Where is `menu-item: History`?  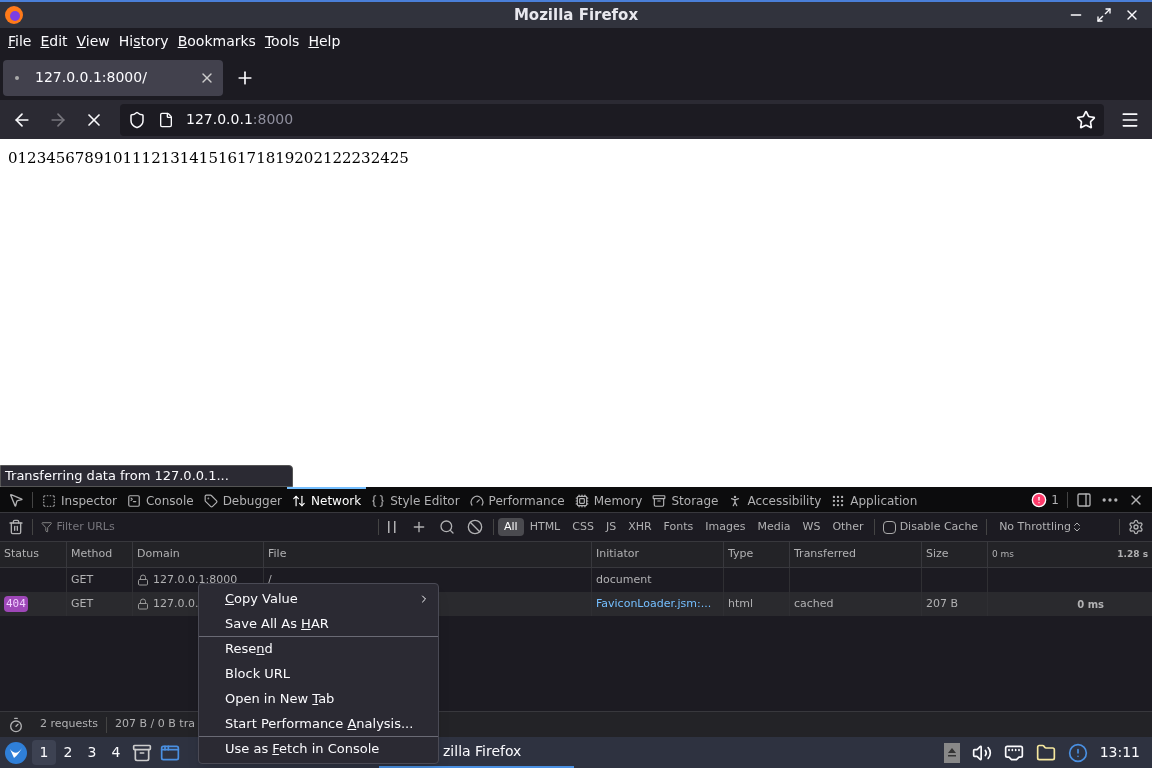 menu-item: History is located at coordinates (143, 41).